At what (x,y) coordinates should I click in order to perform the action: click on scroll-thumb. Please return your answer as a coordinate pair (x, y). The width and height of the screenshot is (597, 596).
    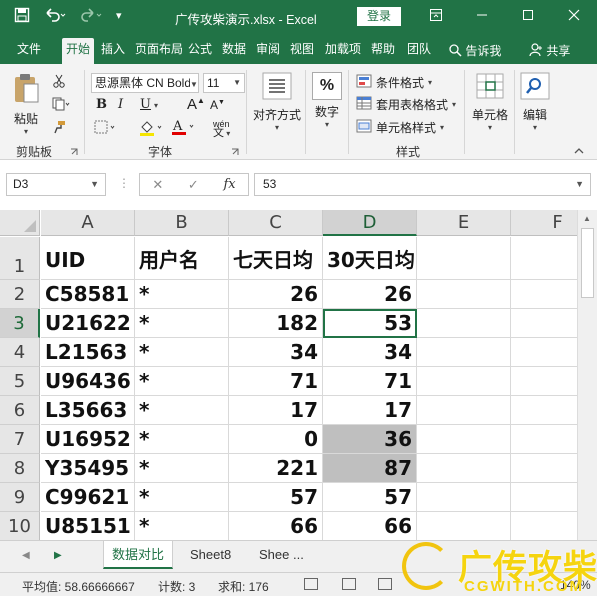
    Looking at the image, I should click on (587, 263).